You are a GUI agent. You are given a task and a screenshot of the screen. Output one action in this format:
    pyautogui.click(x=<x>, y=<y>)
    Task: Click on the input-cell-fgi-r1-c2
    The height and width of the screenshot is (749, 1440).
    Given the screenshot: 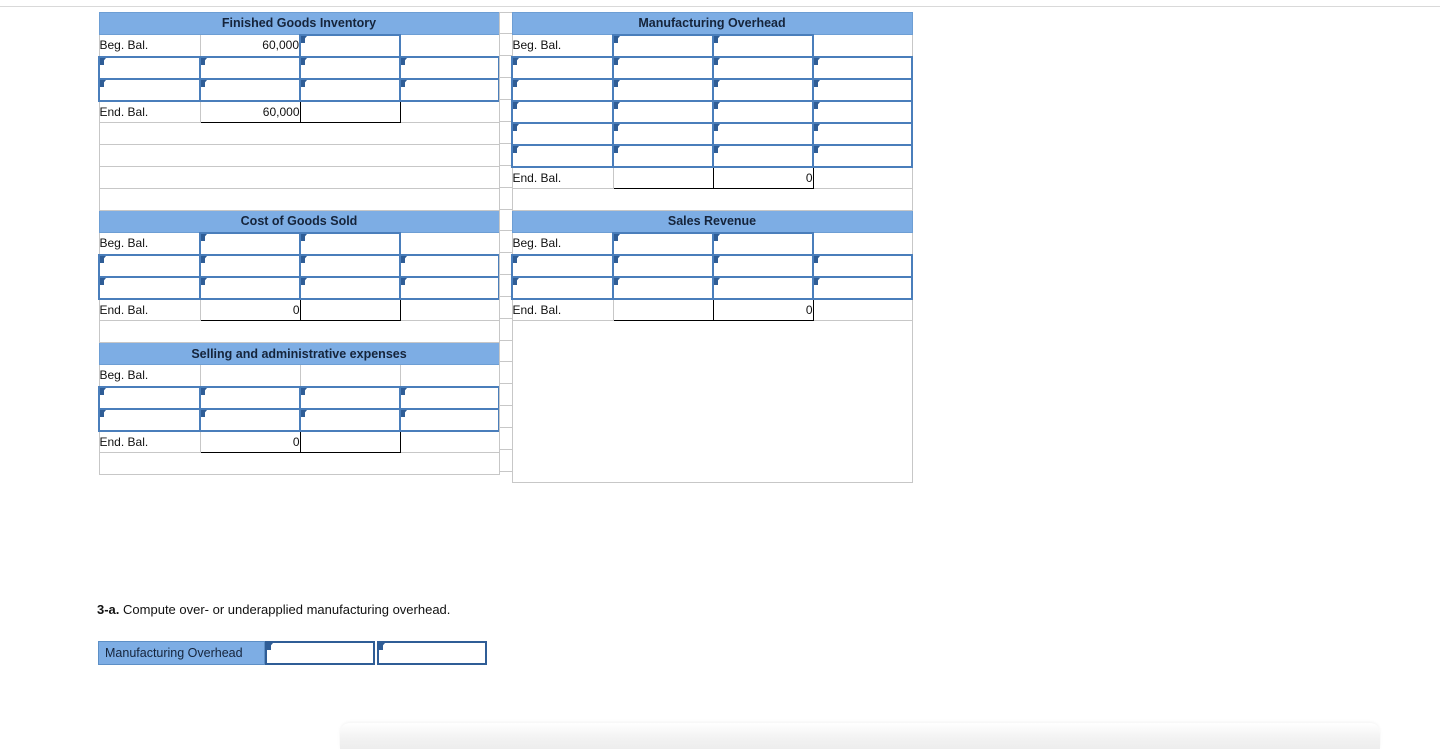 What is the action you would take?
    pyautogui.click(x=250, y=67)
    